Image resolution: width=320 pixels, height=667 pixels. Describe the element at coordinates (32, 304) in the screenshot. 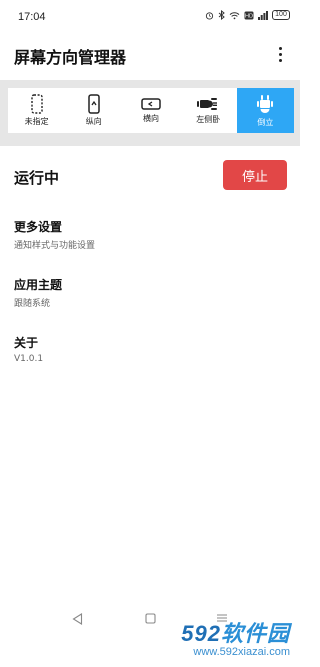

I see `settings-item-subtitle: 跟随系统` at that location.